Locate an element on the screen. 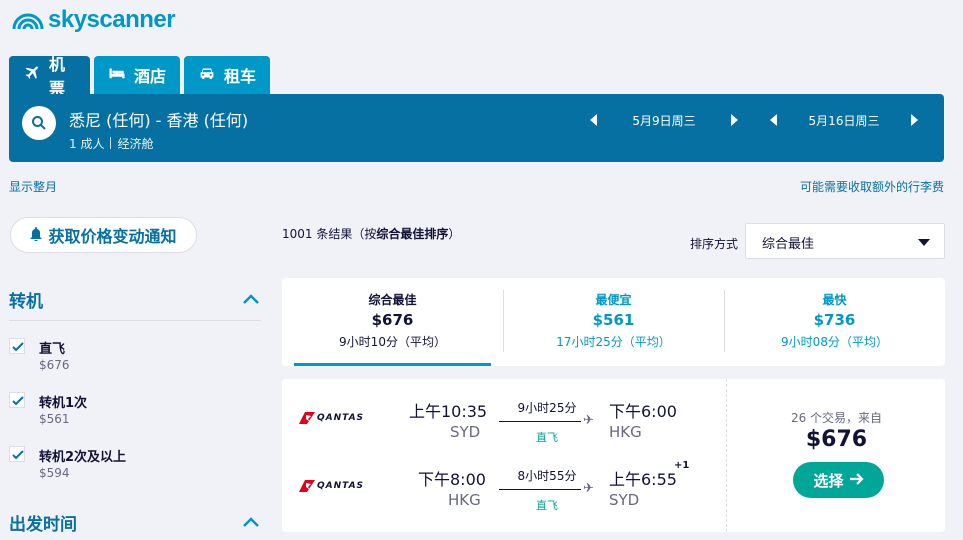 Image resolution: width=963 pixels, height=540 pixels. stops-filter-header: 转机 is located at coordinates (135, 304).